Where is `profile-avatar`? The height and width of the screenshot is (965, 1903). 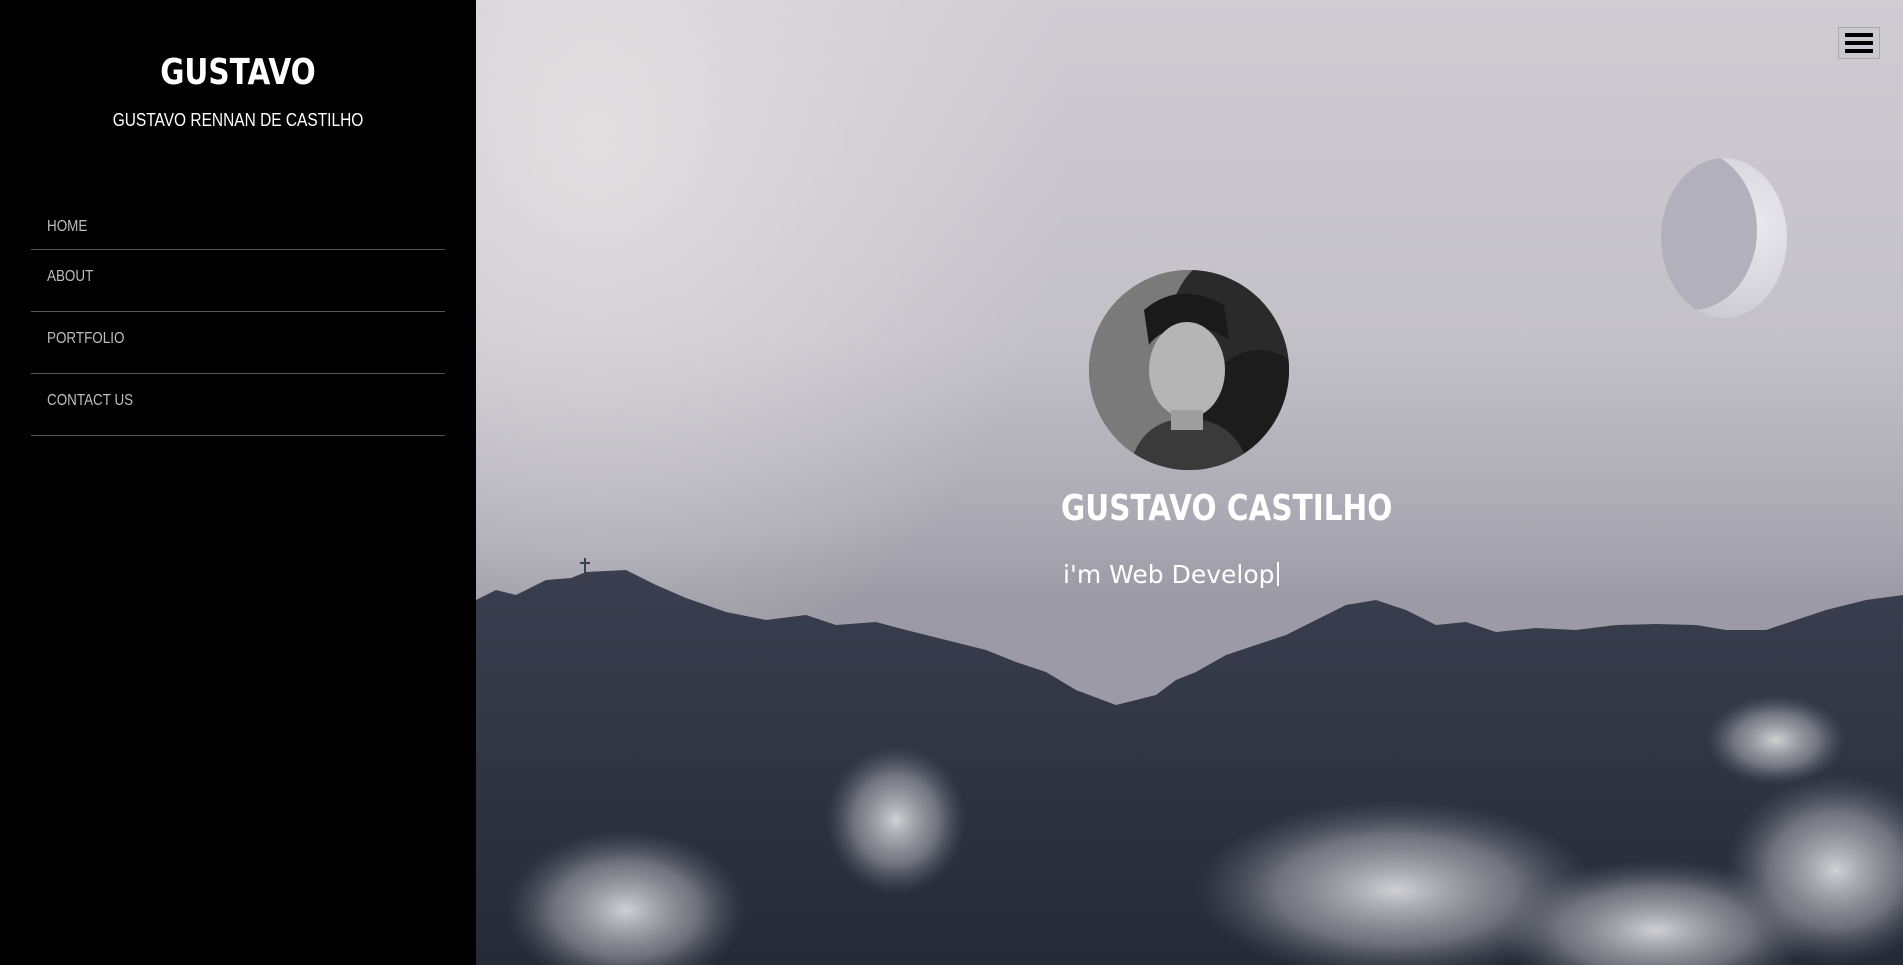
profile-avatar is located at coordinates (1189, 370).